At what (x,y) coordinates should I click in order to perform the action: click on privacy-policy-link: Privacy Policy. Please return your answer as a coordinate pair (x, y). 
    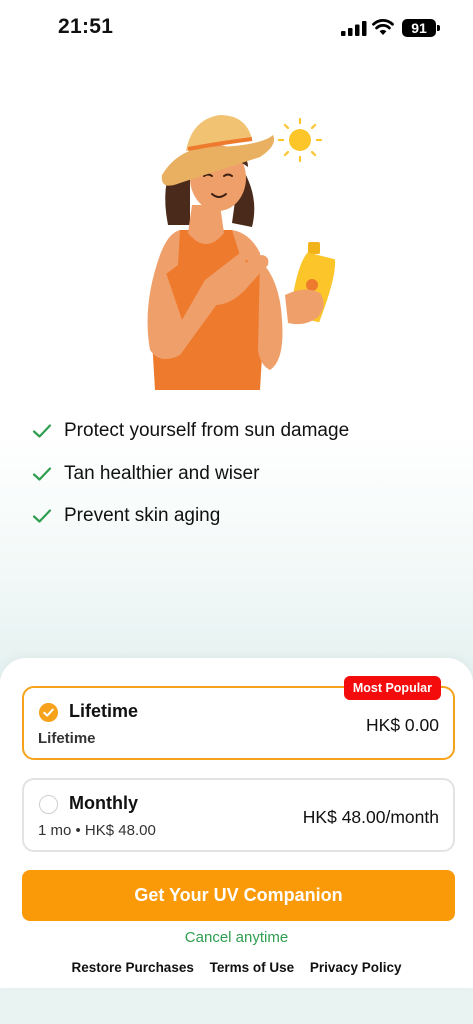
    Looking at the image, I should click on (356, 967).